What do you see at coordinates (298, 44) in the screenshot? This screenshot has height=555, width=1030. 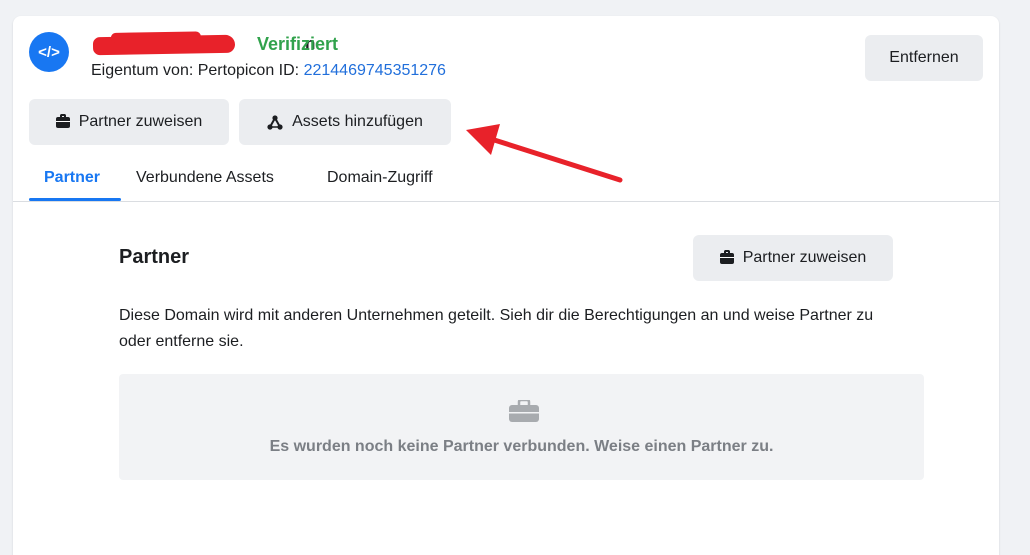 I see `verified-badge: Verifiziert` at bounding box center [298, 44].